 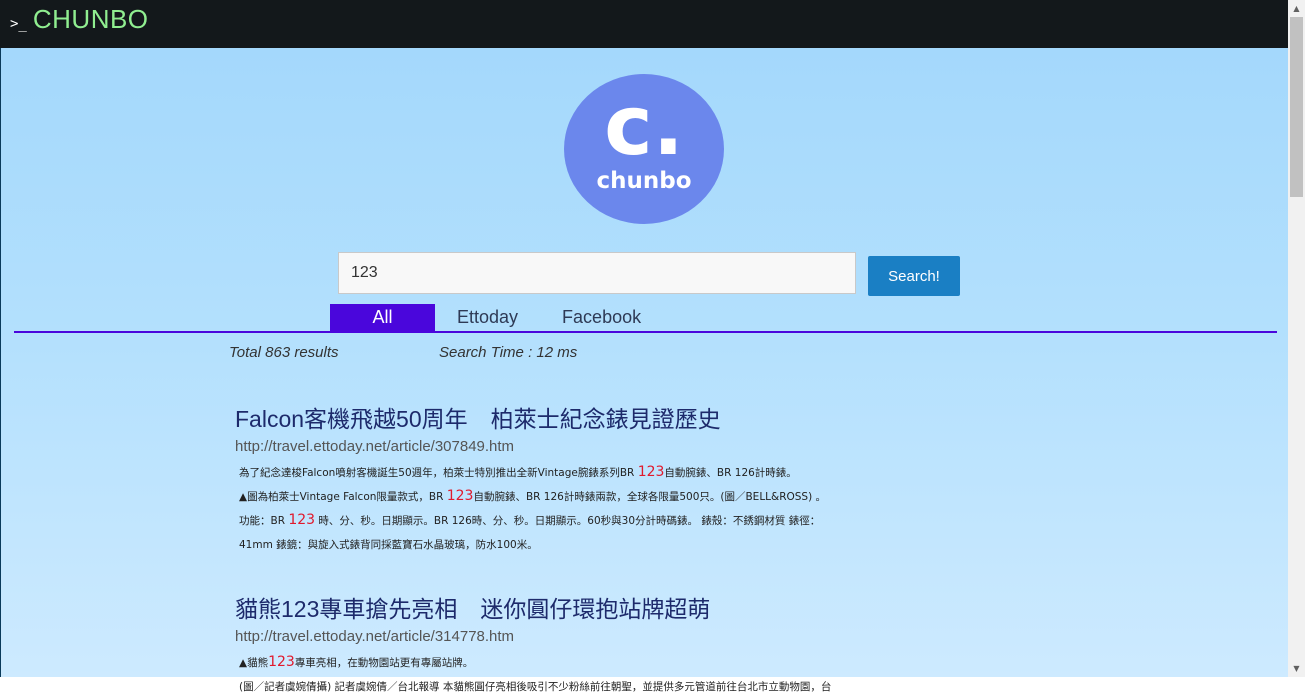 I want to click on tab-underline, so click(x=645, y=332).